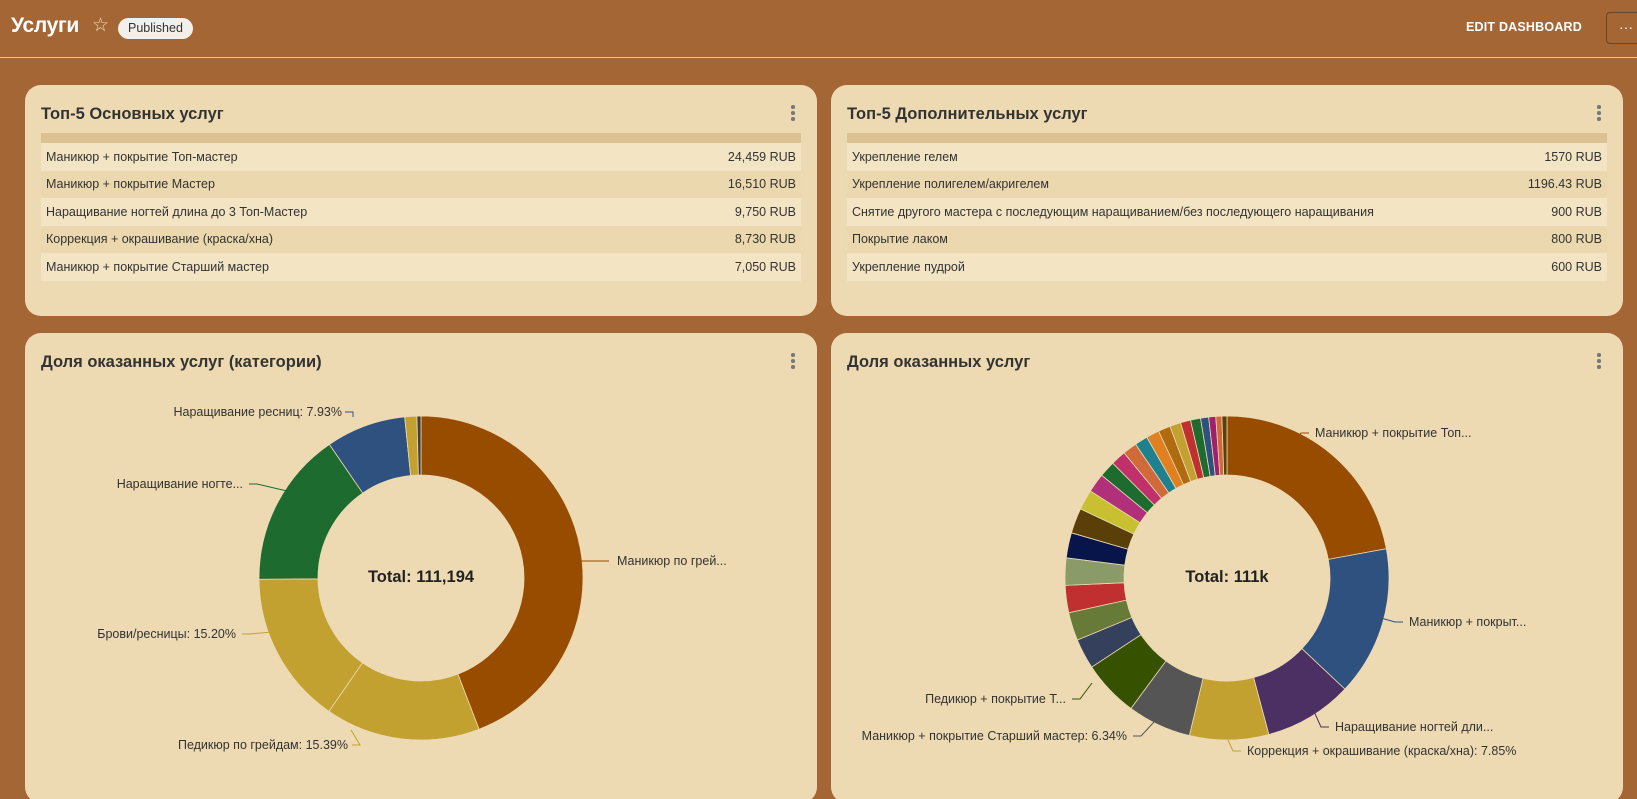  Describe the element at coordinates (900, 239) in the screenshot. I see `service-name: Покрытие лаком` at that location.